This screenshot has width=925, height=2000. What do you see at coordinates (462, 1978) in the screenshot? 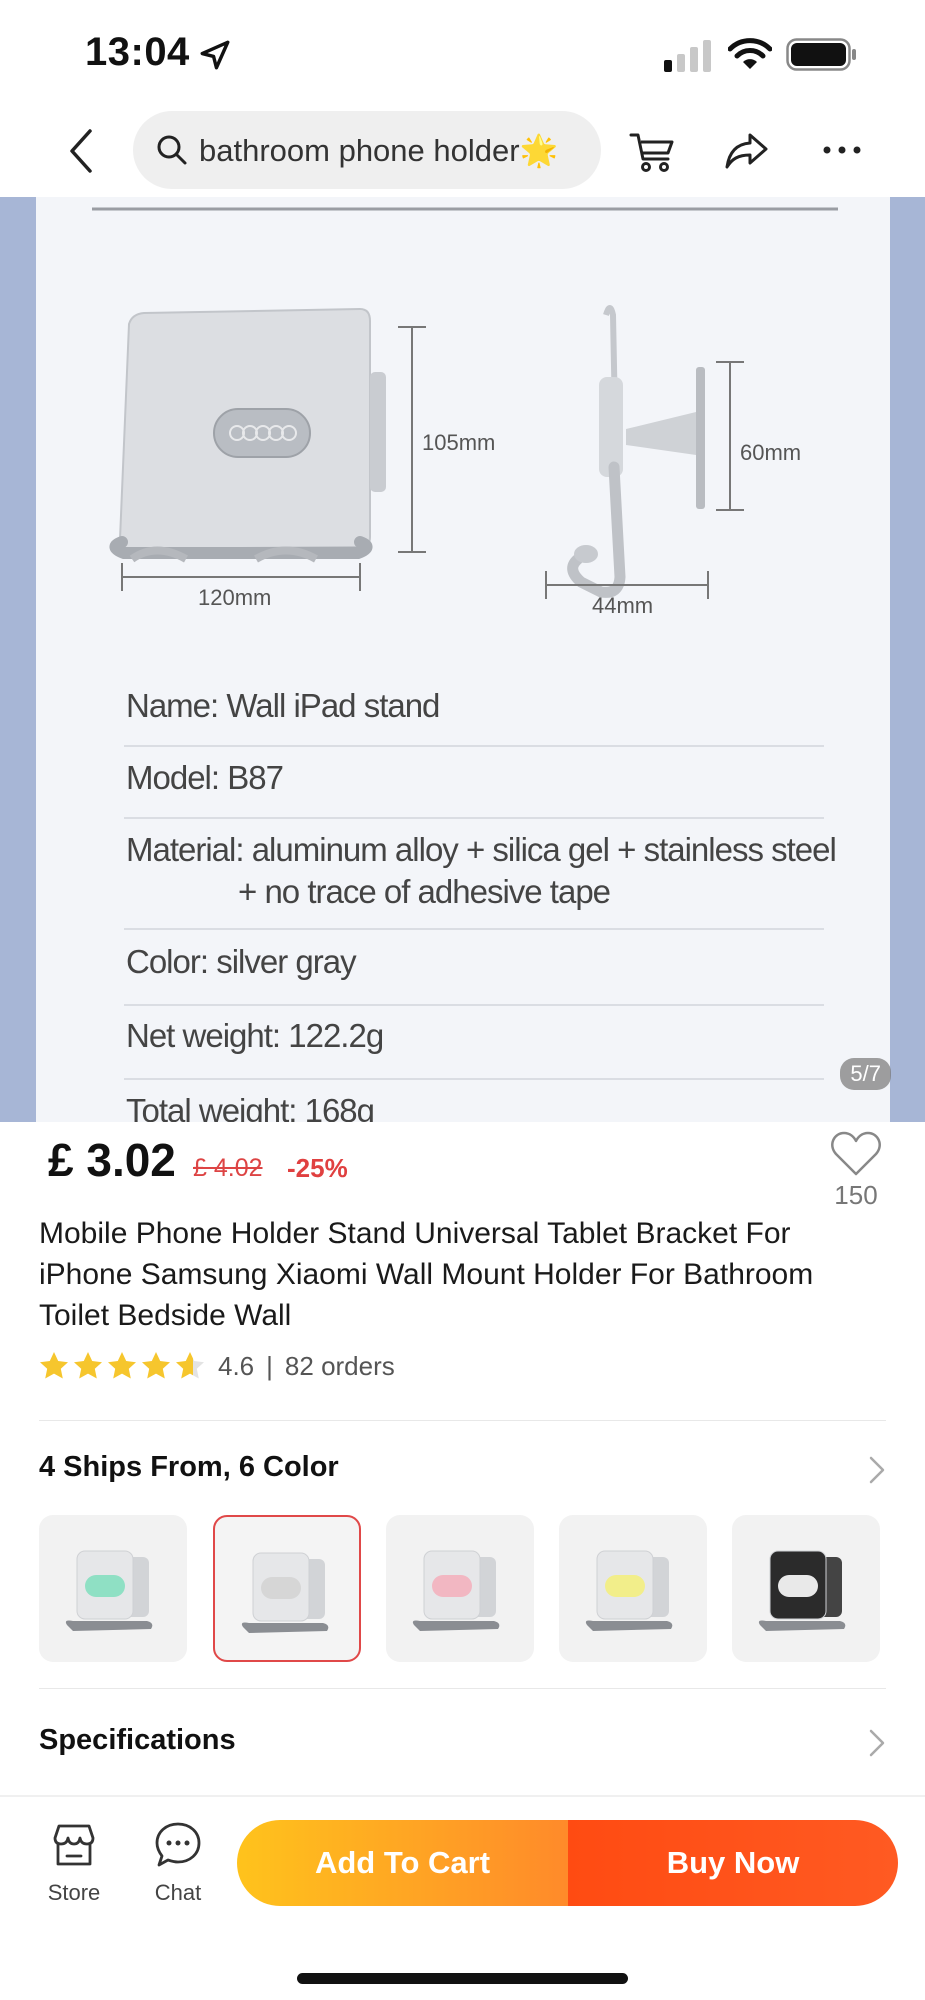
I see `home-indicator` at bounding box center [462, 1978].